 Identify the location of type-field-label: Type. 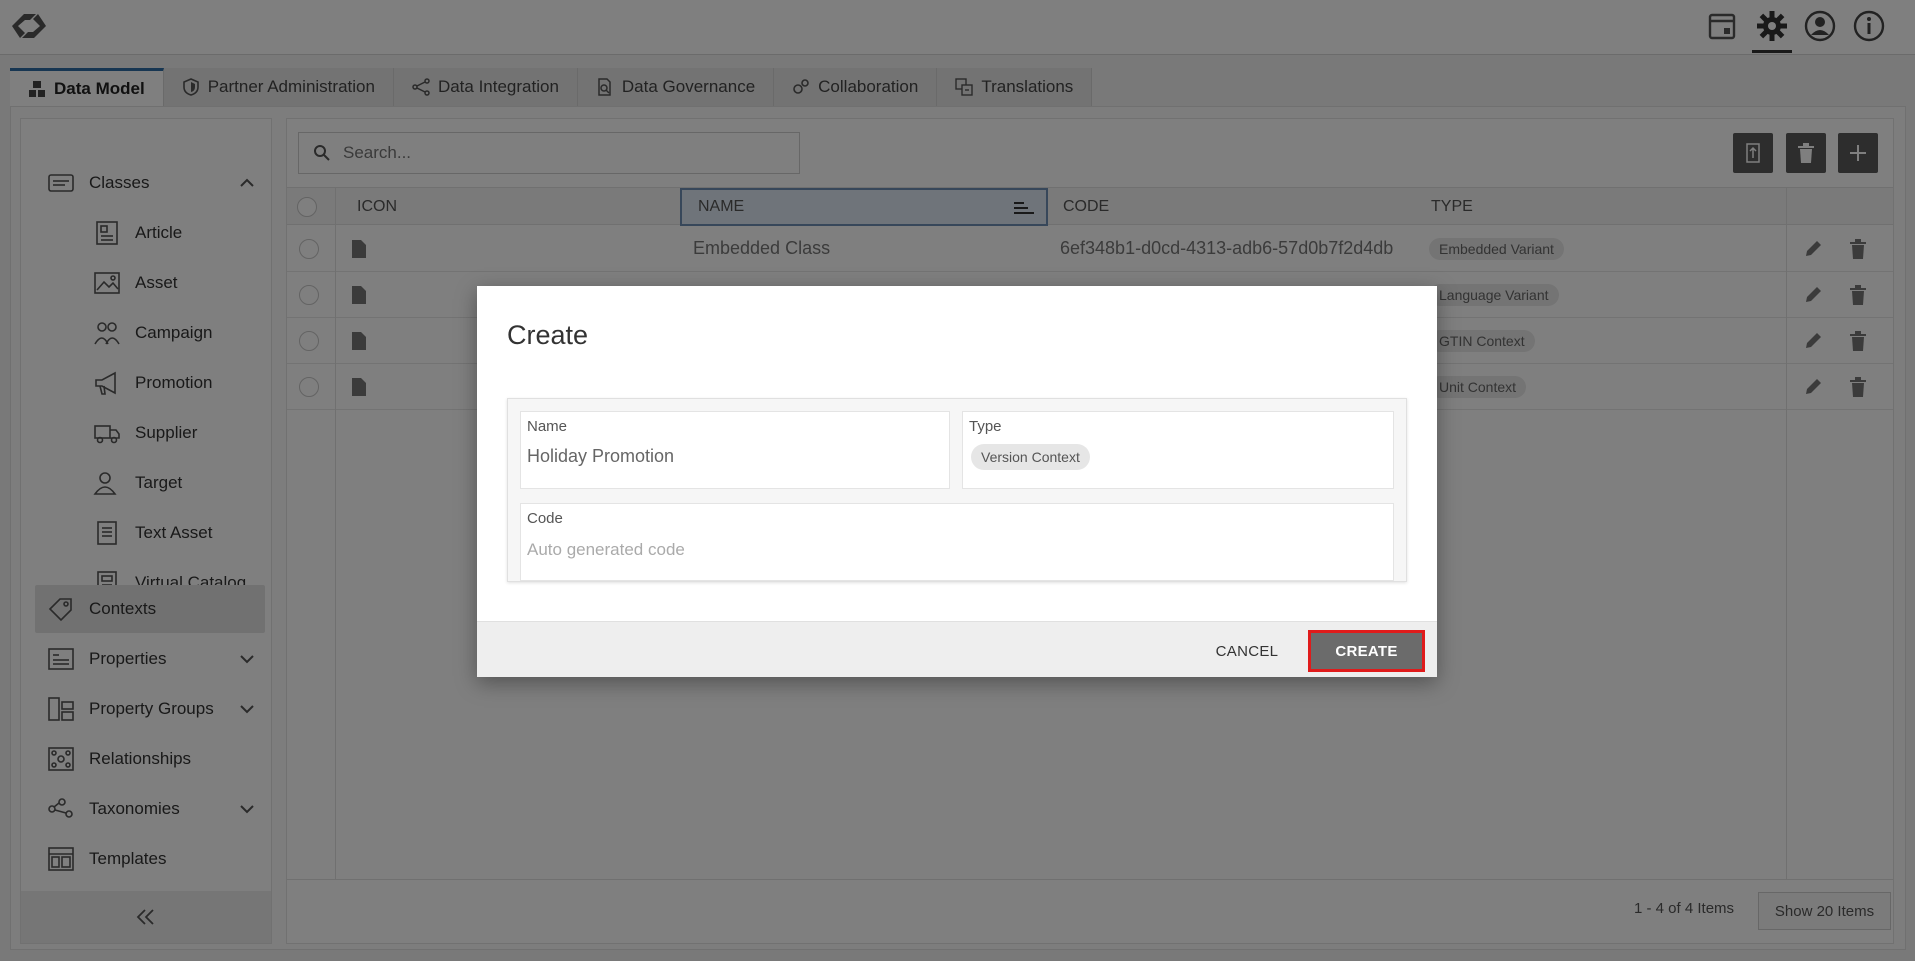
(985, 426).